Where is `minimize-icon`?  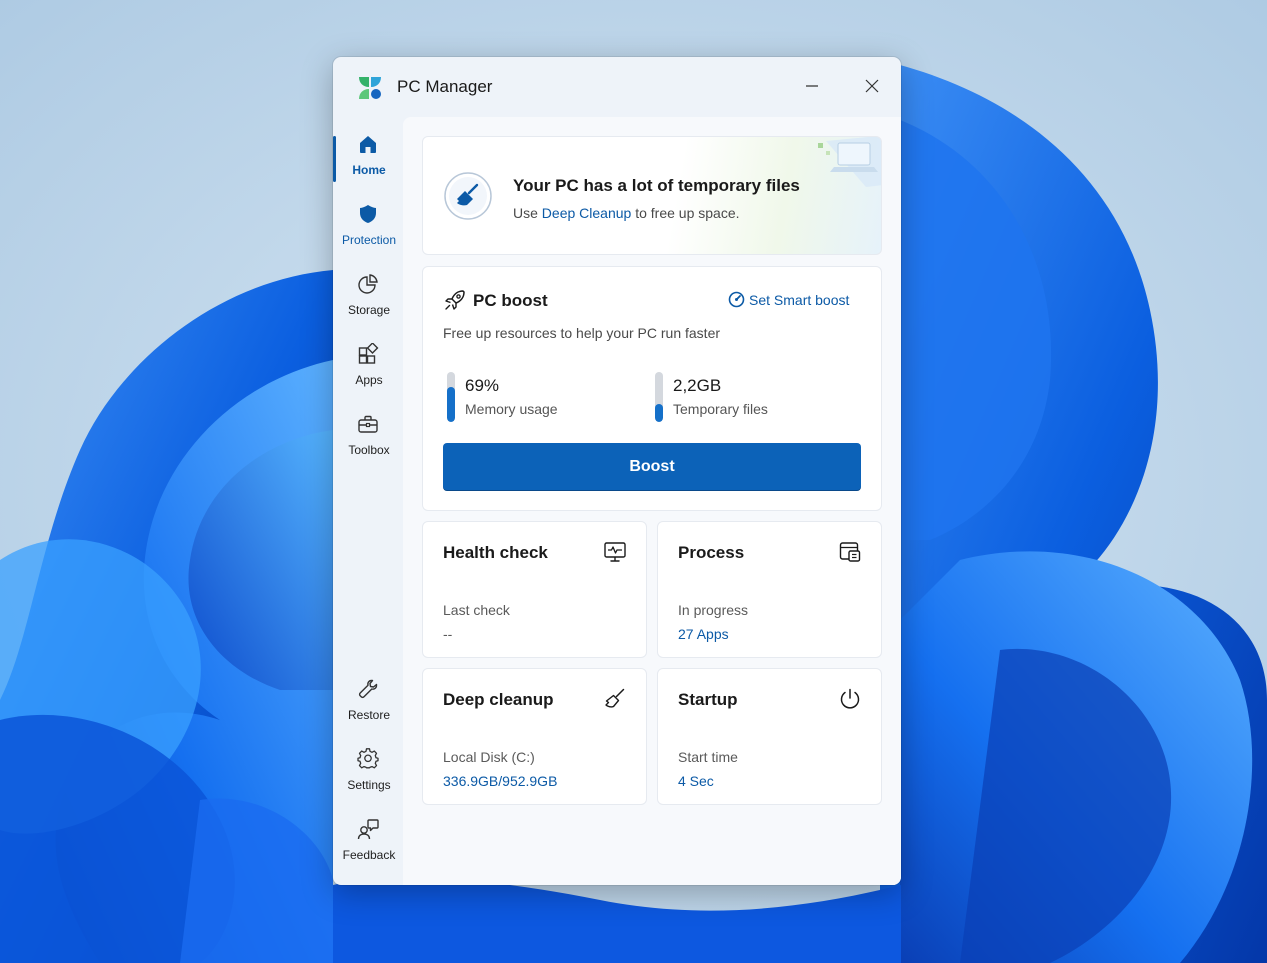 minimize-icon is located at coordinates (812, 86).